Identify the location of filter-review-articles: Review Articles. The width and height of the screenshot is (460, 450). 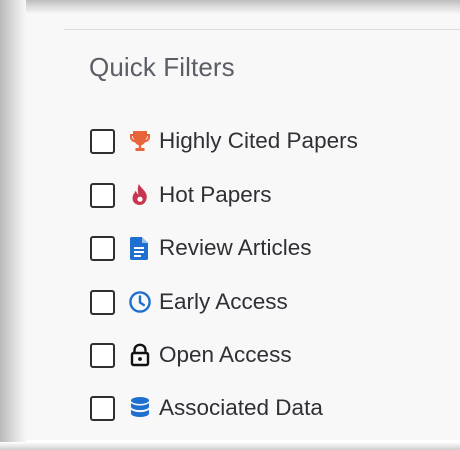
(201, 248).